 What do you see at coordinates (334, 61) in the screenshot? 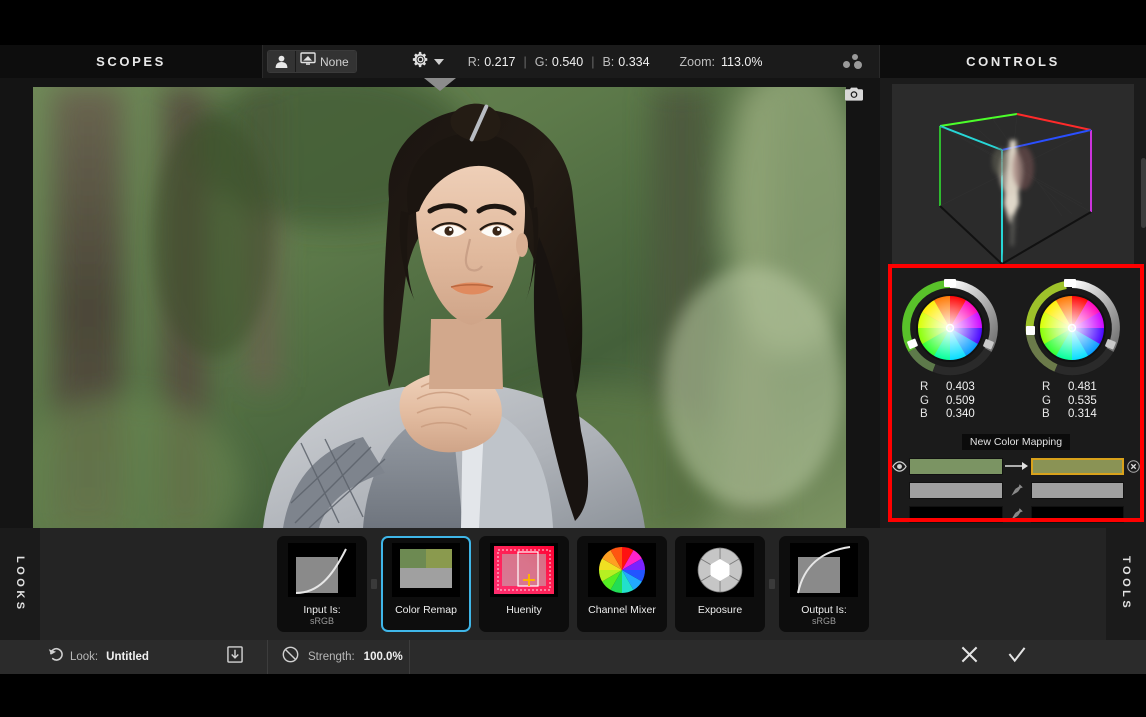
I see `monitor-value: None` at bounding box center [334, 61].